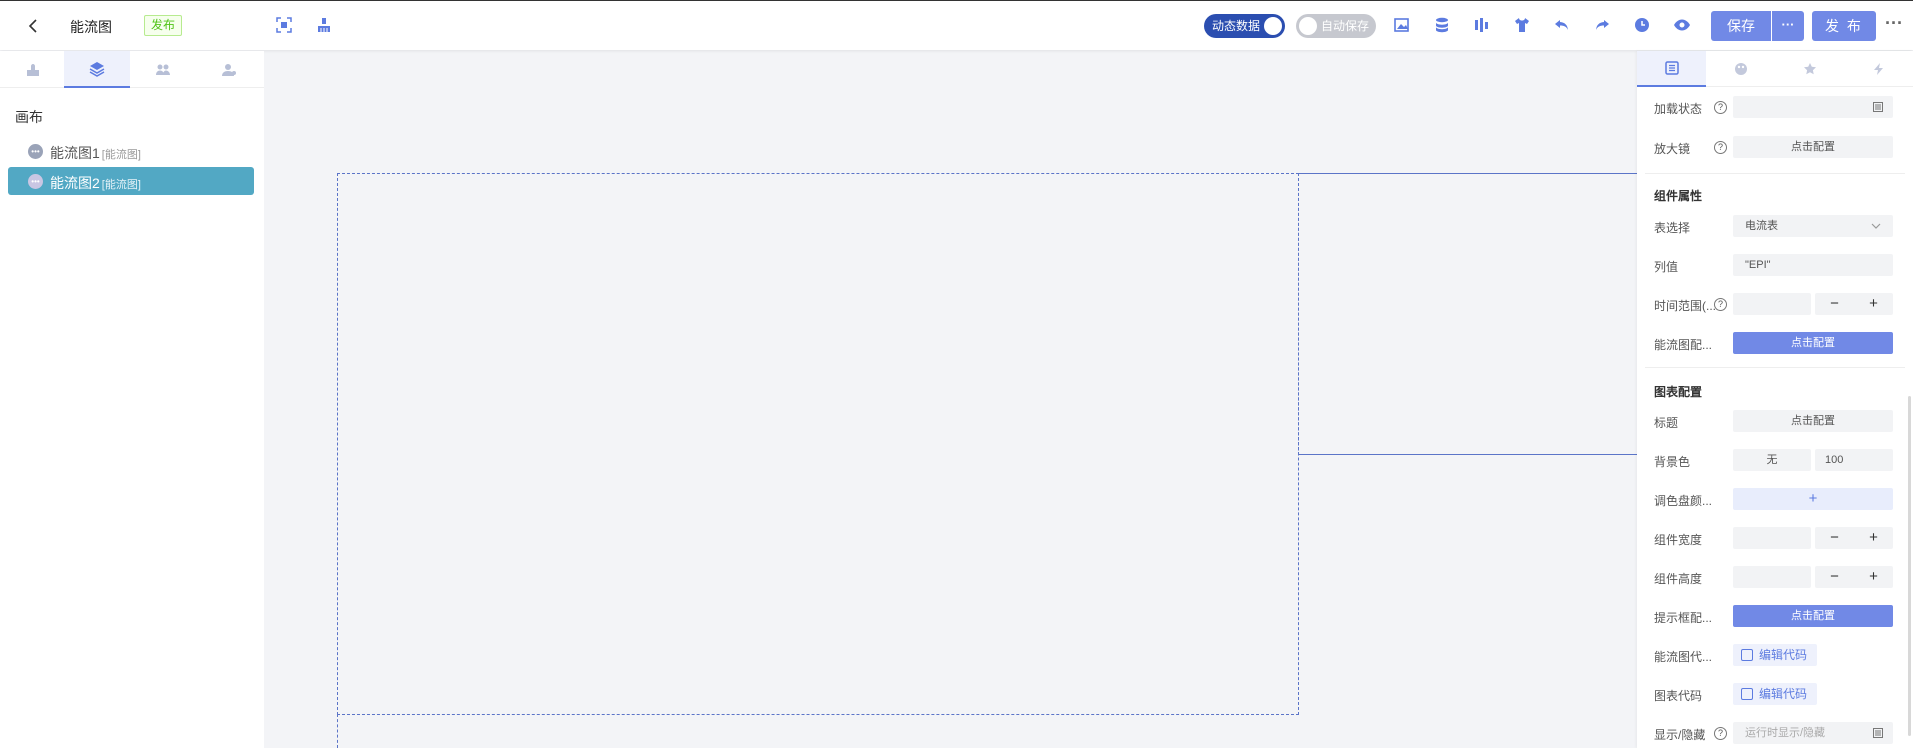  Describe the element at coordinates (1741, 26) in the screenshot. I see `save-button: 保存` at that location.